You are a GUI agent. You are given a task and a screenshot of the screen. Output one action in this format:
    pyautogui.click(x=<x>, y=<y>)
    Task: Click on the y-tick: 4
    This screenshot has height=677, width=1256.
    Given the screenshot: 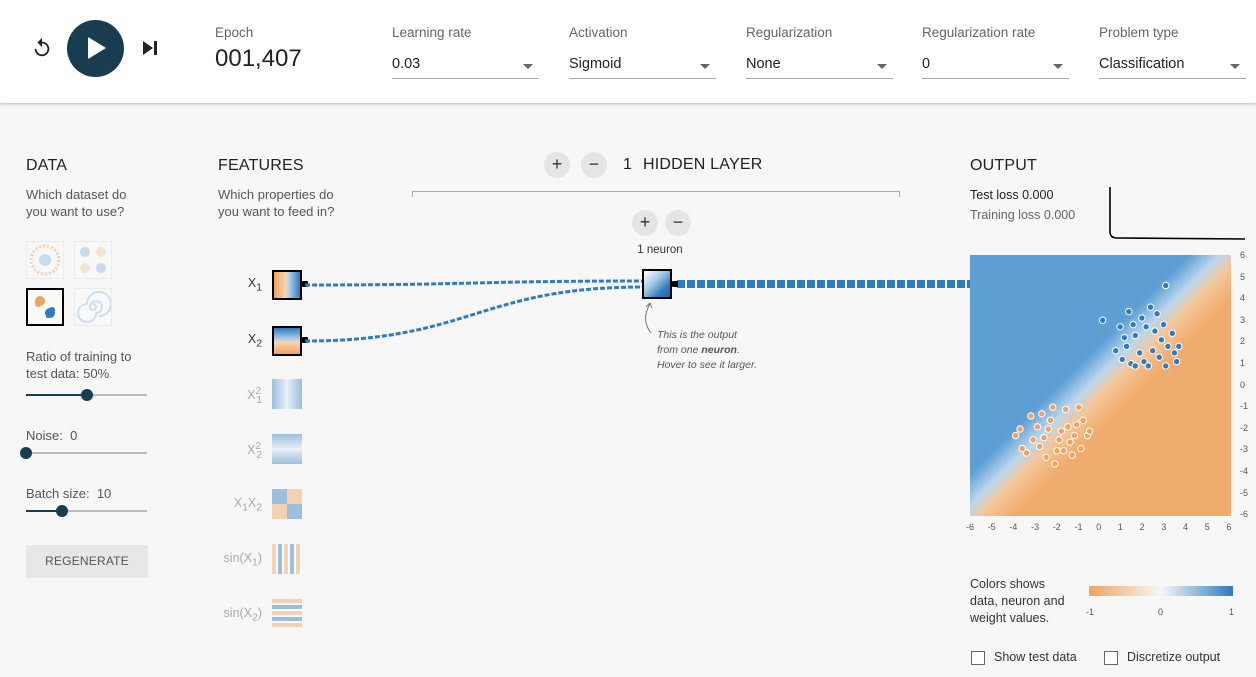 What is the action you would take?
    pyautogui.click(x=1243, y=298)
    